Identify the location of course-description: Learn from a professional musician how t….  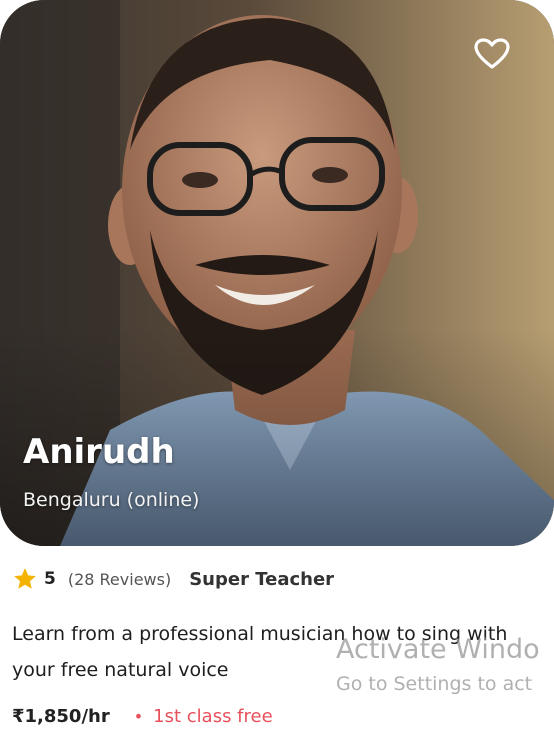
(277, 652).